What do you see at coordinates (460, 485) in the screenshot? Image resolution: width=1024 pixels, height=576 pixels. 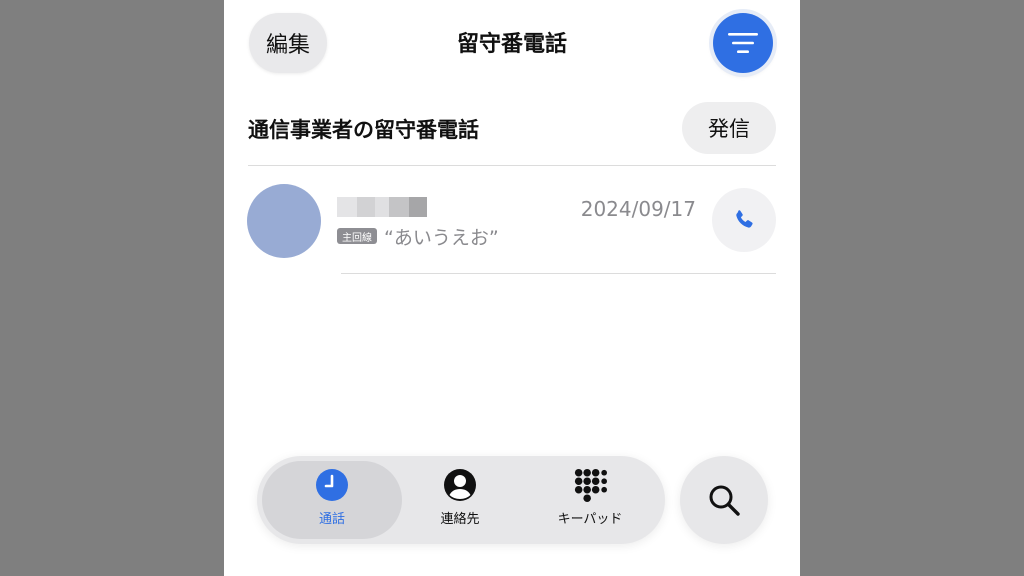 I see `person-circle-icon` at bounding box center [460, 485].